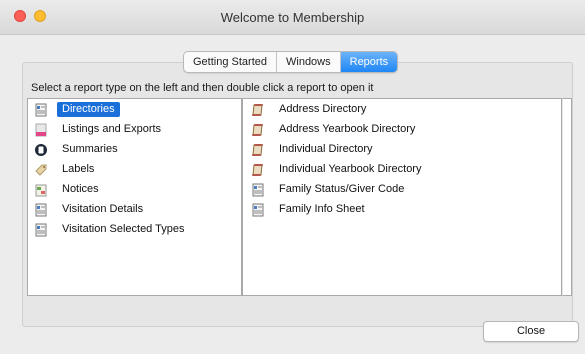 This screenshot has height=354, width=585. I want to click on report-family-info-sheet: Family Info Sheet, so click(310, 209).